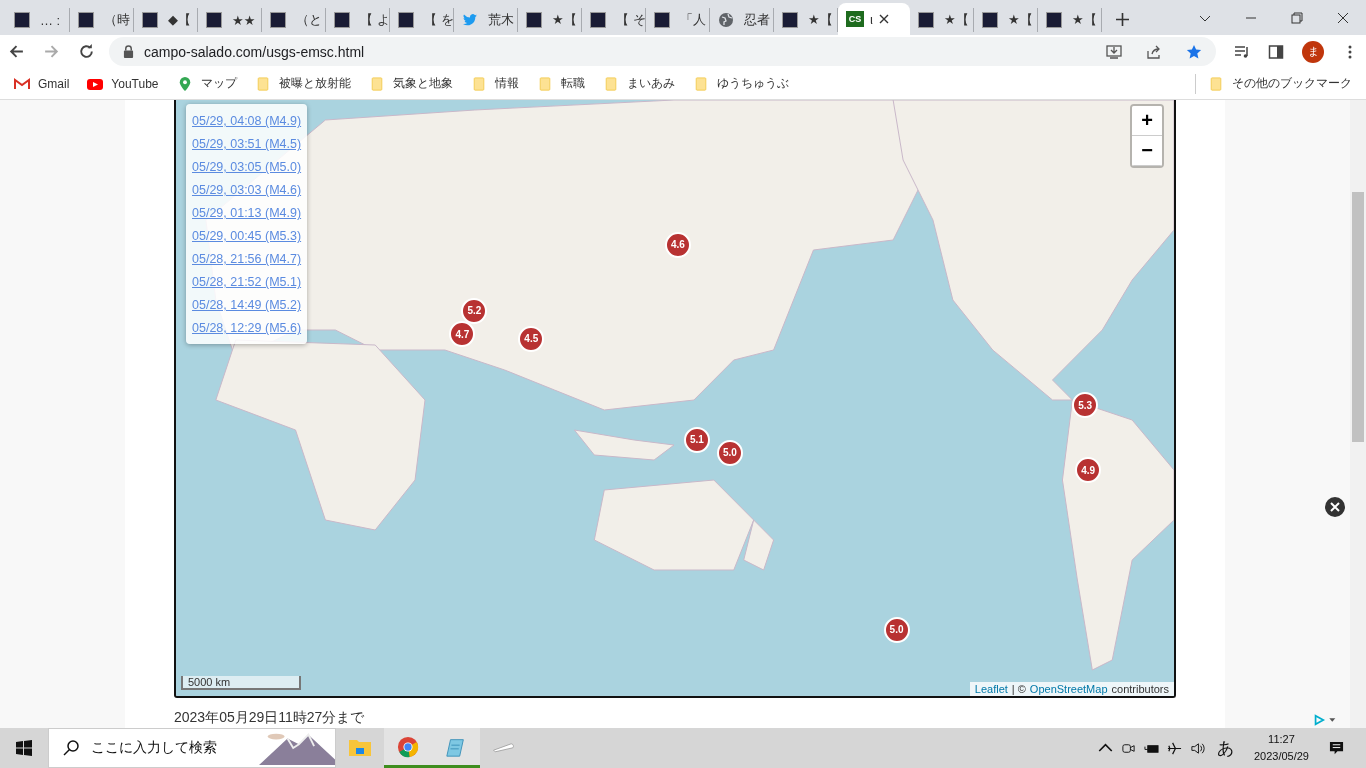 The width and height of the screenshot is (1366, 768). I want to click on browser-tab: 荒木, so click(486, 20).